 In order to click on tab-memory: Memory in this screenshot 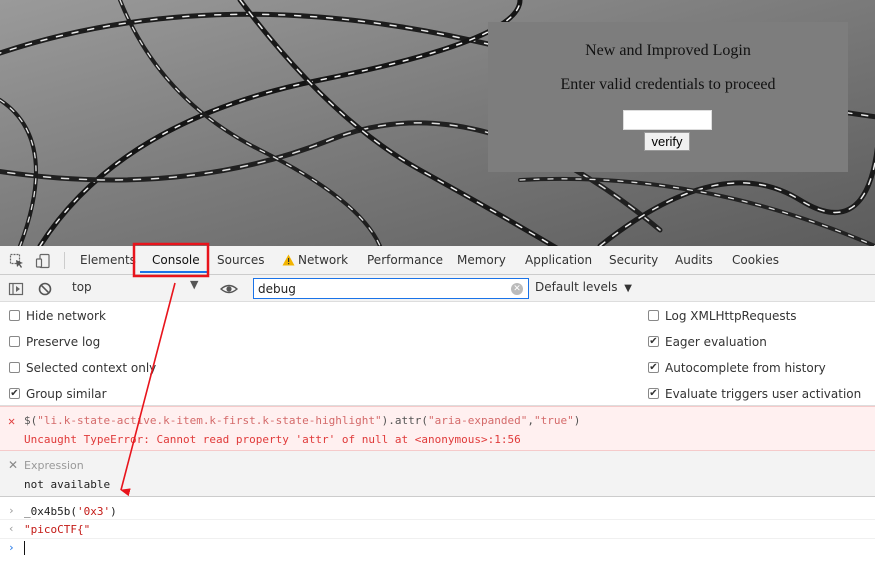, I will do `click(481, 260)`.